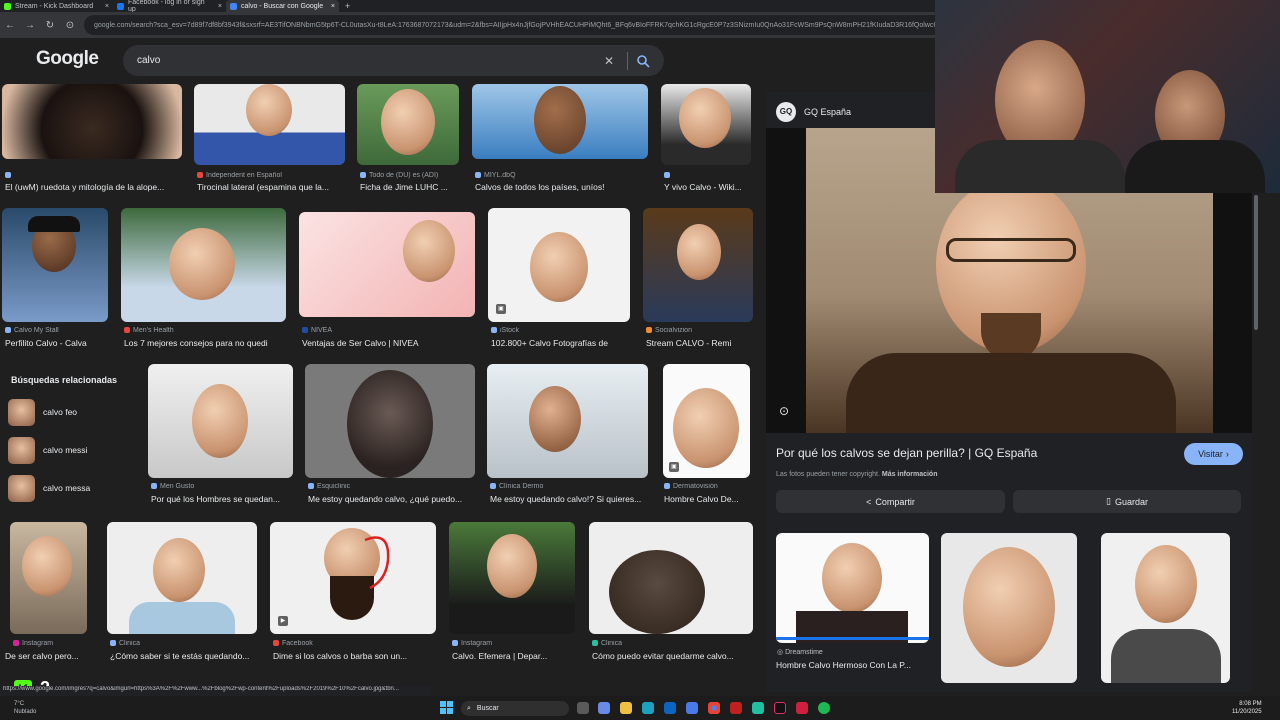 The height and width of the screenshot is (720, 1280). Describe the element at coordinates (780, 708) in the screenshot. I see `tiktok-icon` at that location.